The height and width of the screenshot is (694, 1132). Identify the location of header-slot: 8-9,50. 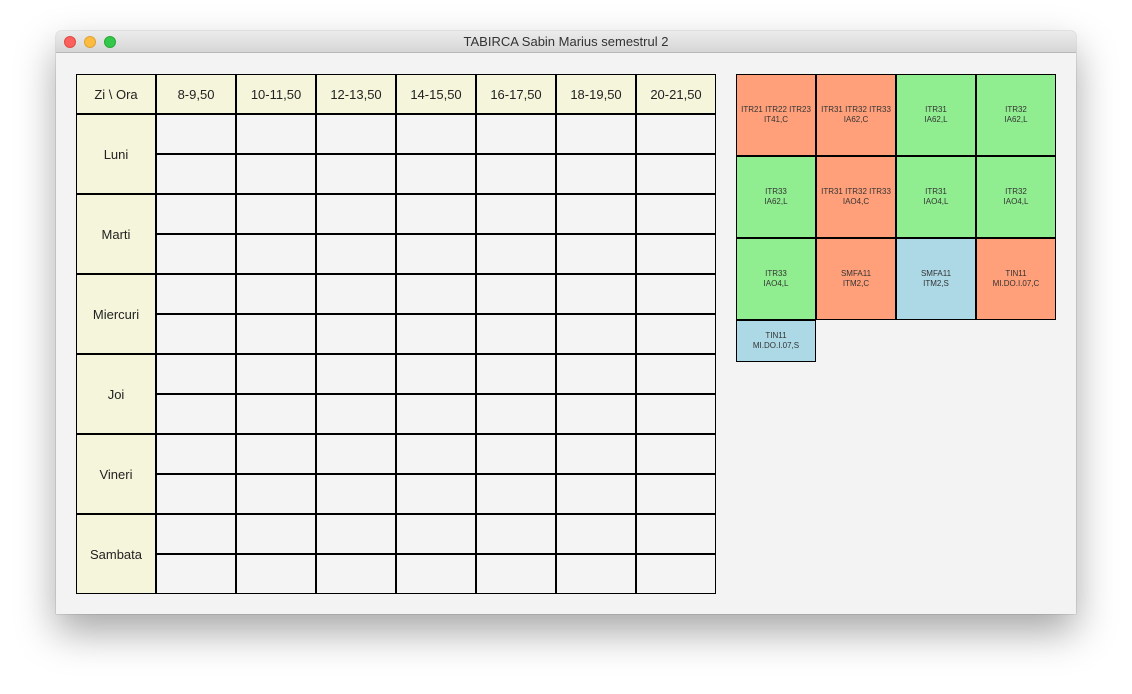
(196, 94).